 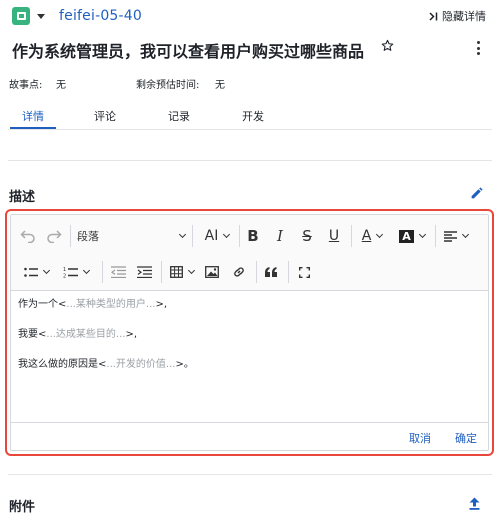 What do you see at coordinates (78, 334) in the screenshot?
I see `editor-line: 我要<...达成某些目的...>,` at bounding box center [78, 334].